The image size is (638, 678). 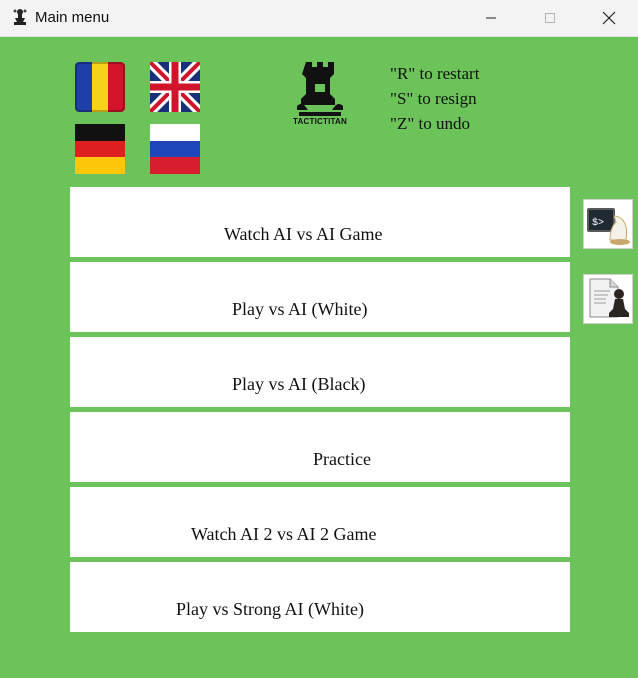 I want to click on uk-flag-icon, so click(x=175, y=87).